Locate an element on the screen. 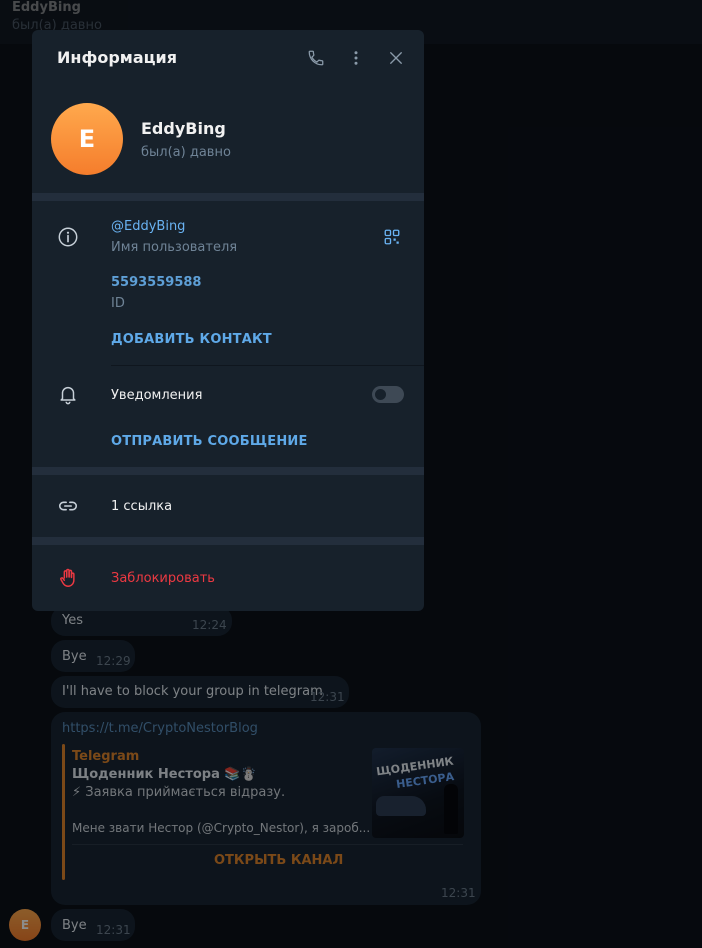  qr-code-icon is located at coordinates (392, 237).